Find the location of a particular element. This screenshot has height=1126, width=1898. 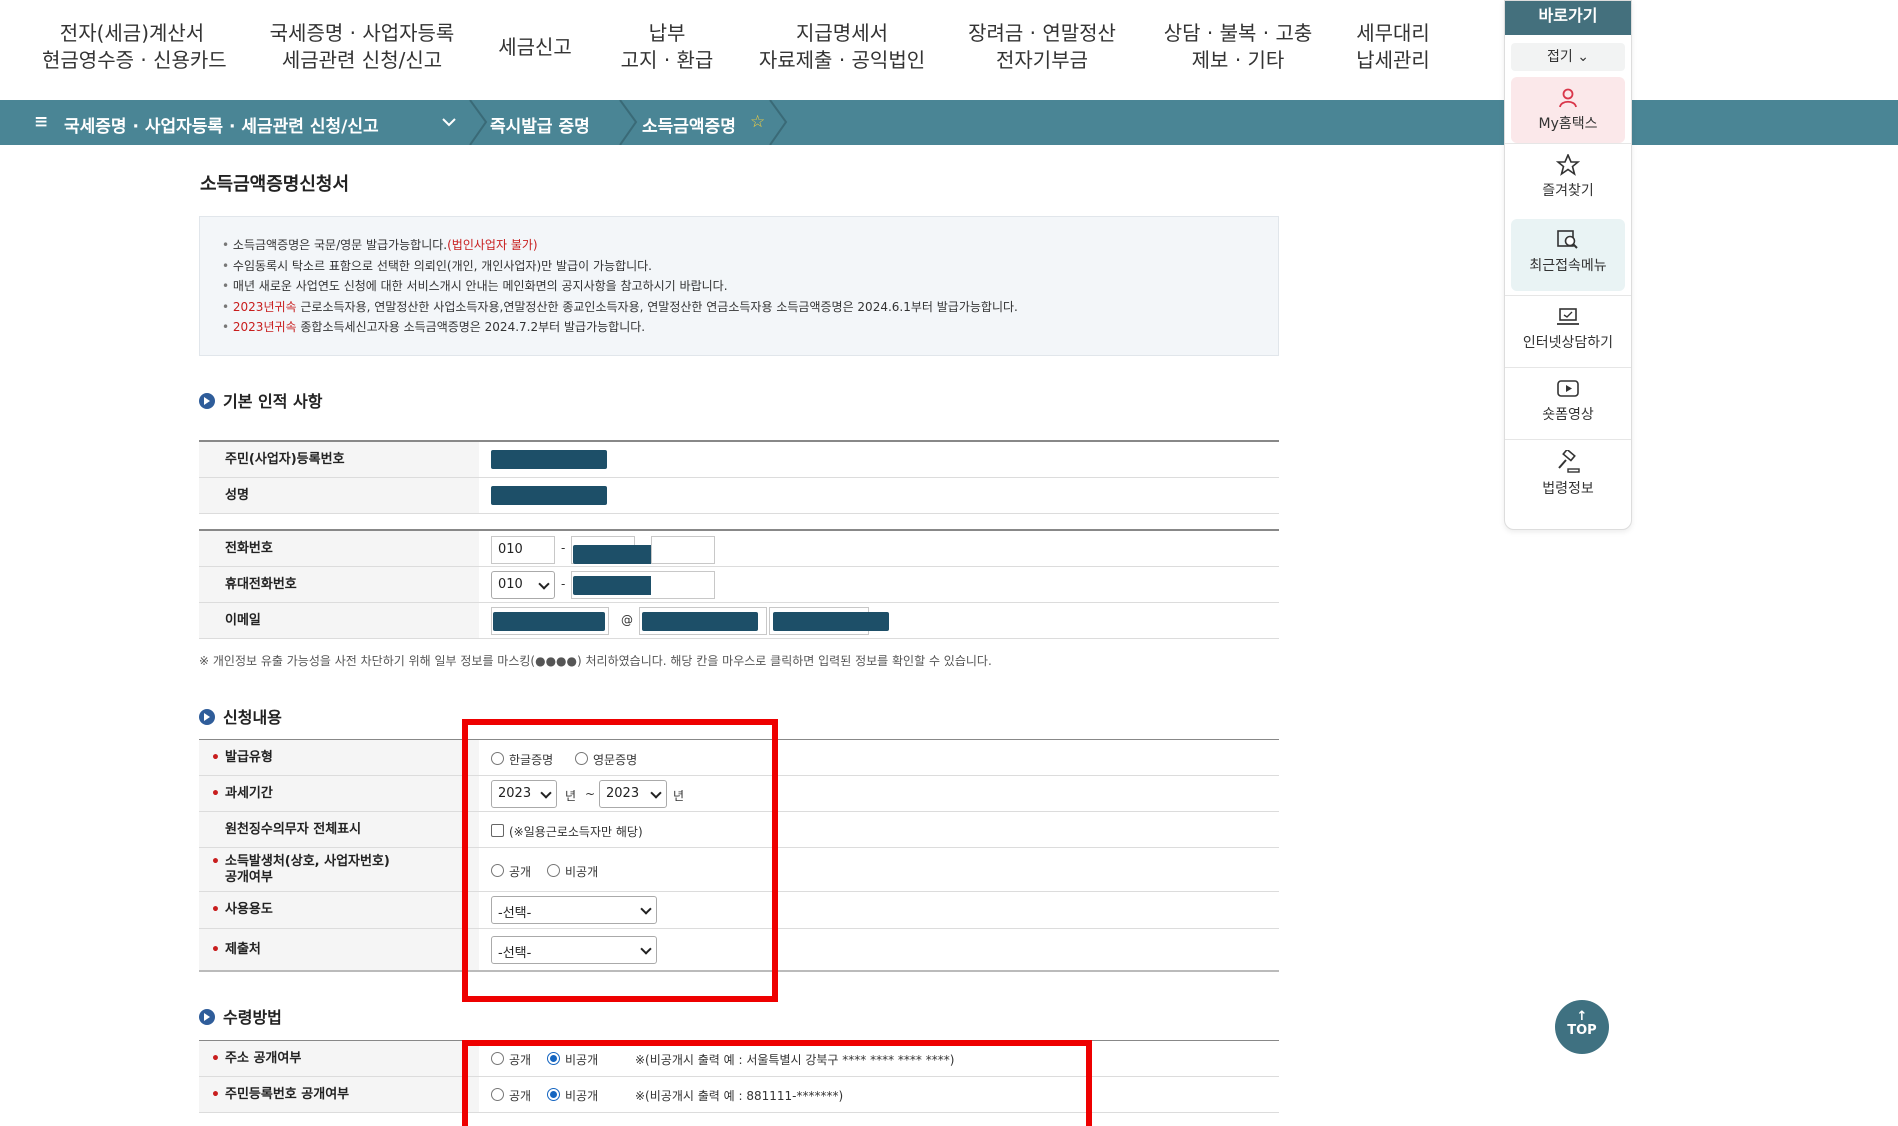

favorite-star-icon: ☆ is located at coordinates (757, 122).